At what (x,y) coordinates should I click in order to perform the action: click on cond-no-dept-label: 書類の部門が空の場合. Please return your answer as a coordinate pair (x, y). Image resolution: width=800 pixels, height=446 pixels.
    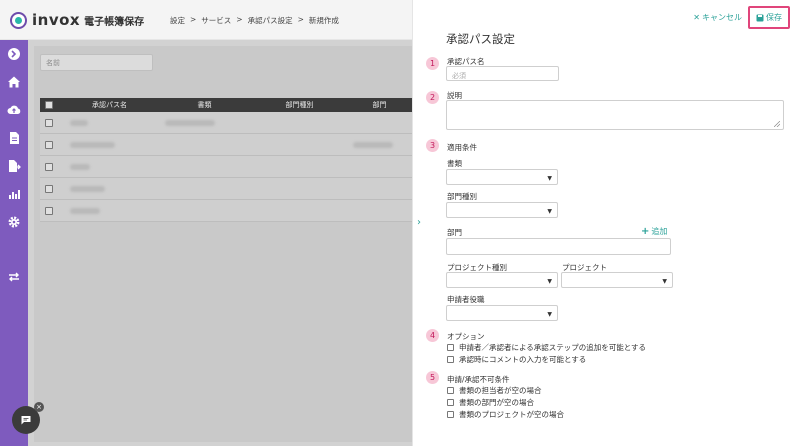
    Looking at the image, I should click on (496, 402).